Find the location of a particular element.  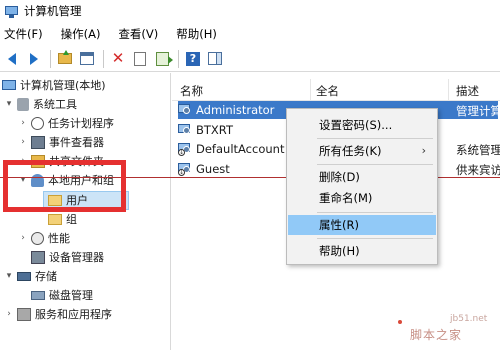

event-viewer-icon is located at coordinates (38, 142).